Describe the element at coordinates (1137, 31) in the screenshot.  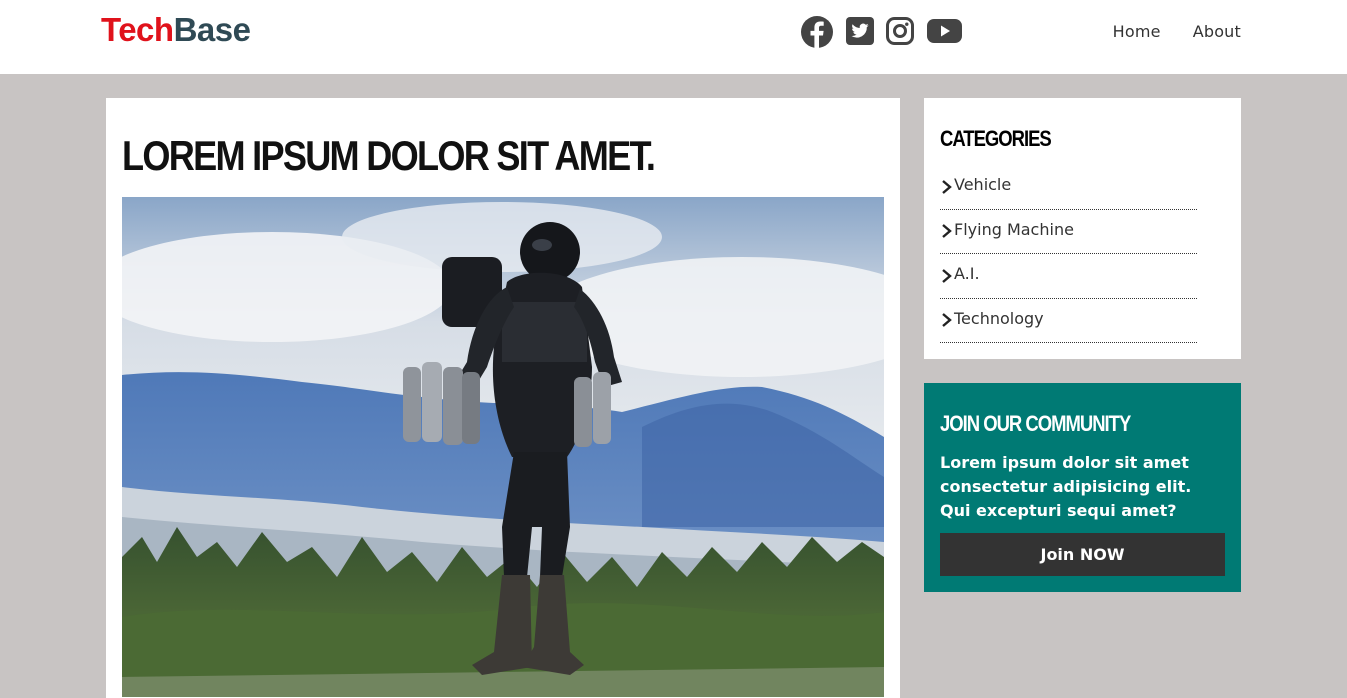
I see `nav-home-link: Home` at that location.